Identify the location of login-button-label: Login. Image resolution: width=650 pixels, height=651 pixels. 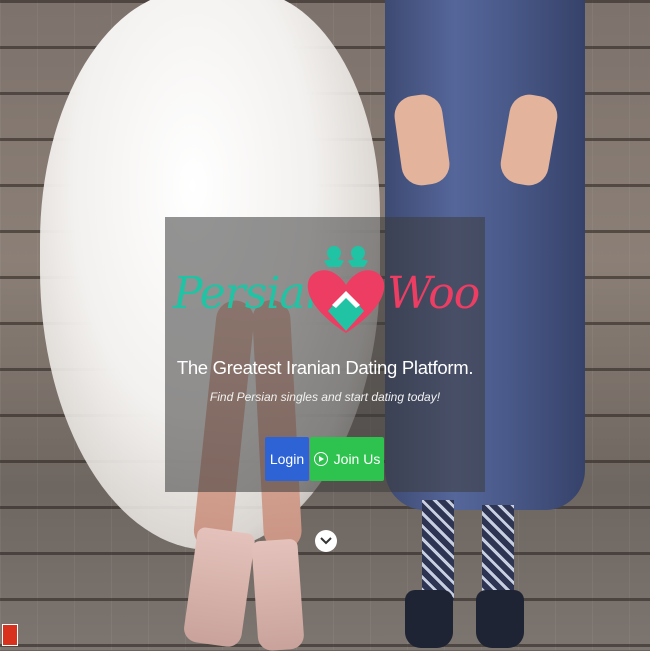
(287, 459).